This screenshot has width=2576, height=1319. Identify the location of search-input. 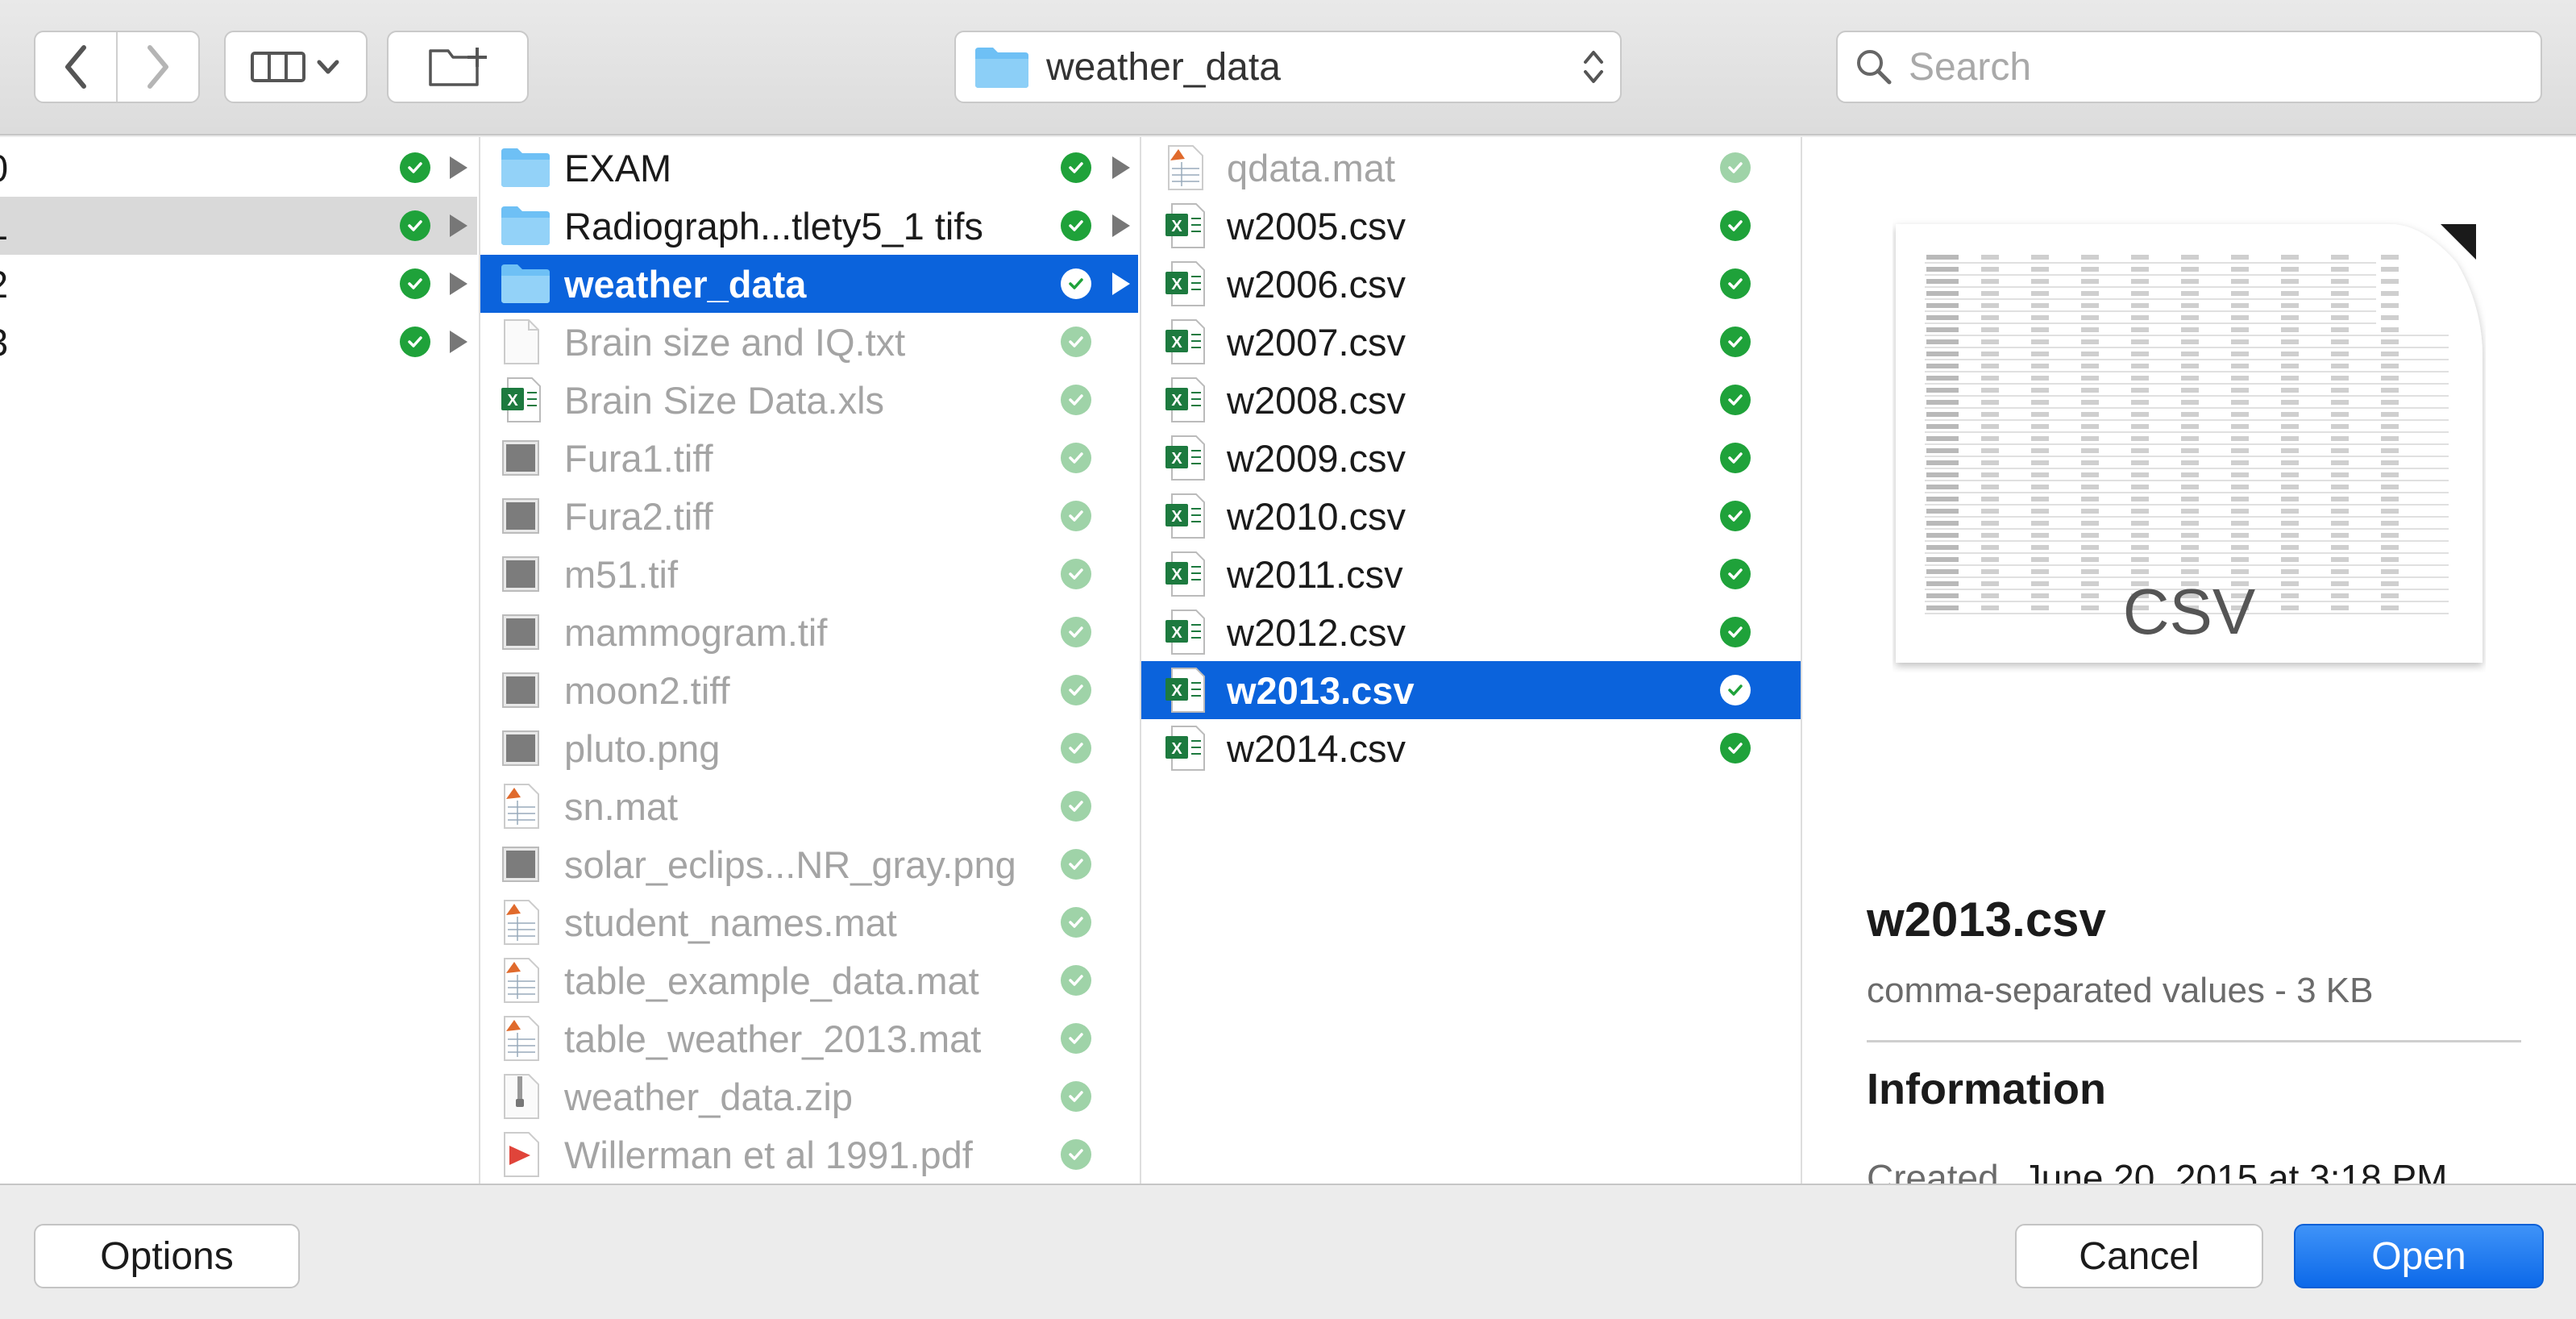
(2215, 66).